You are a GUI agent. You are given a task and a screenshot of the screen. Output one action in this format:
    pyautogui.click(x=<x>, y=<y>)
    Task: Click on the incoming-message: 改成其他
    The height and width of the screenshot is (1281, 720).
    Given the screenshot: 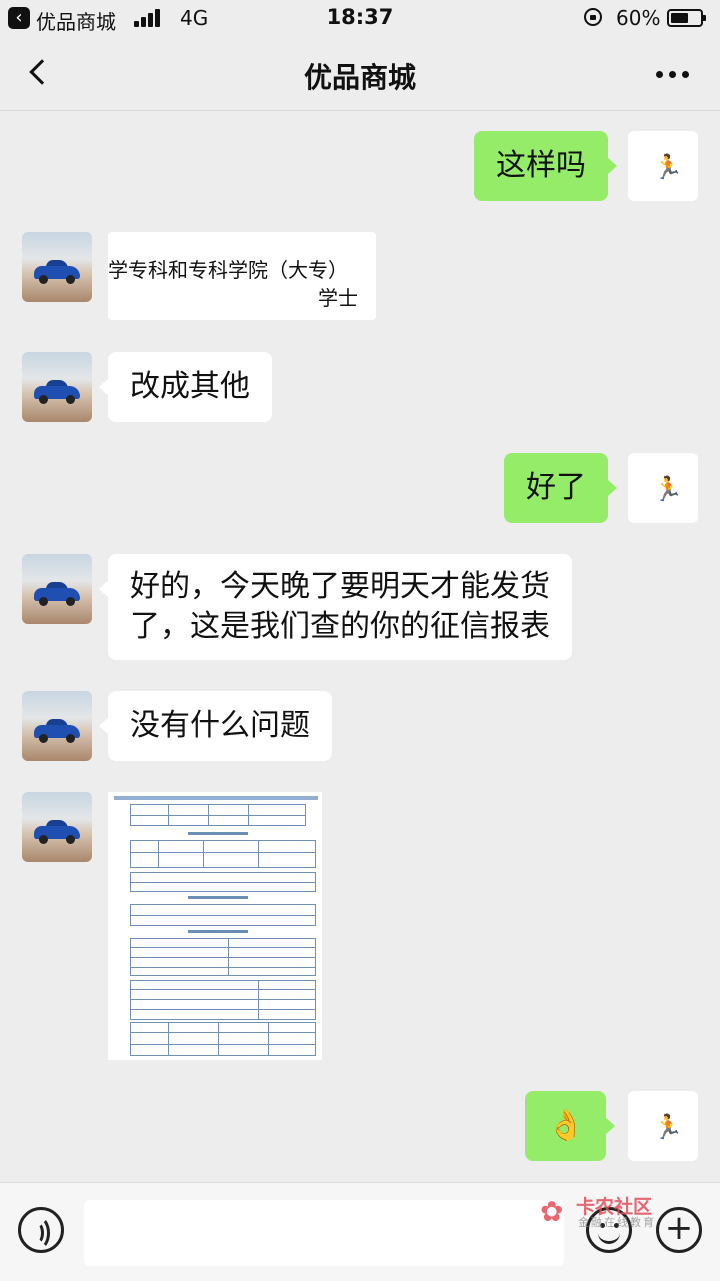 What is the action you would take?
    pyautogui.click(x=185, y=387)
    